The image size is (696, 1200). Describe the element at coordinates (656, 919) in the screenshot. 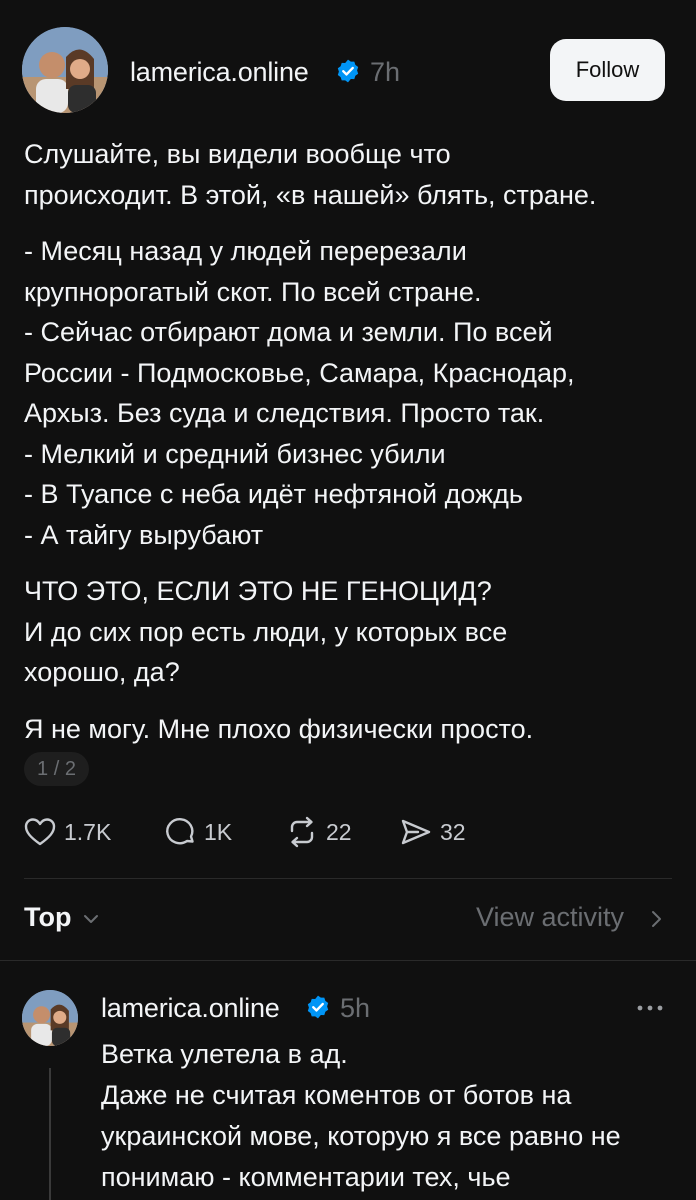

I see `chevron-right-icon` at that location.